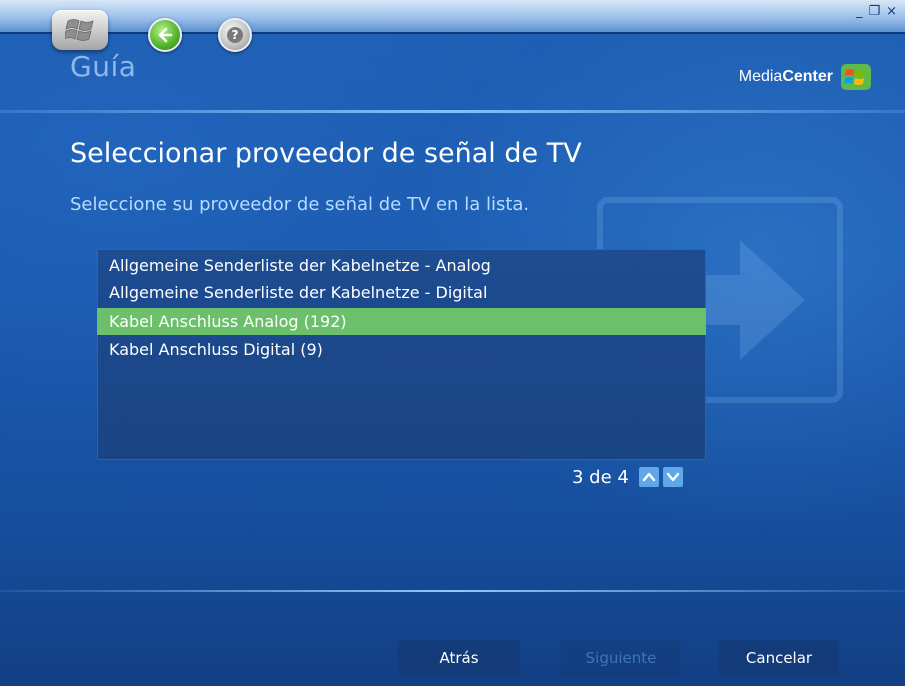  Describe the element at coordinates (452, 16) in the screenshot. I see `title-bar` at that location.